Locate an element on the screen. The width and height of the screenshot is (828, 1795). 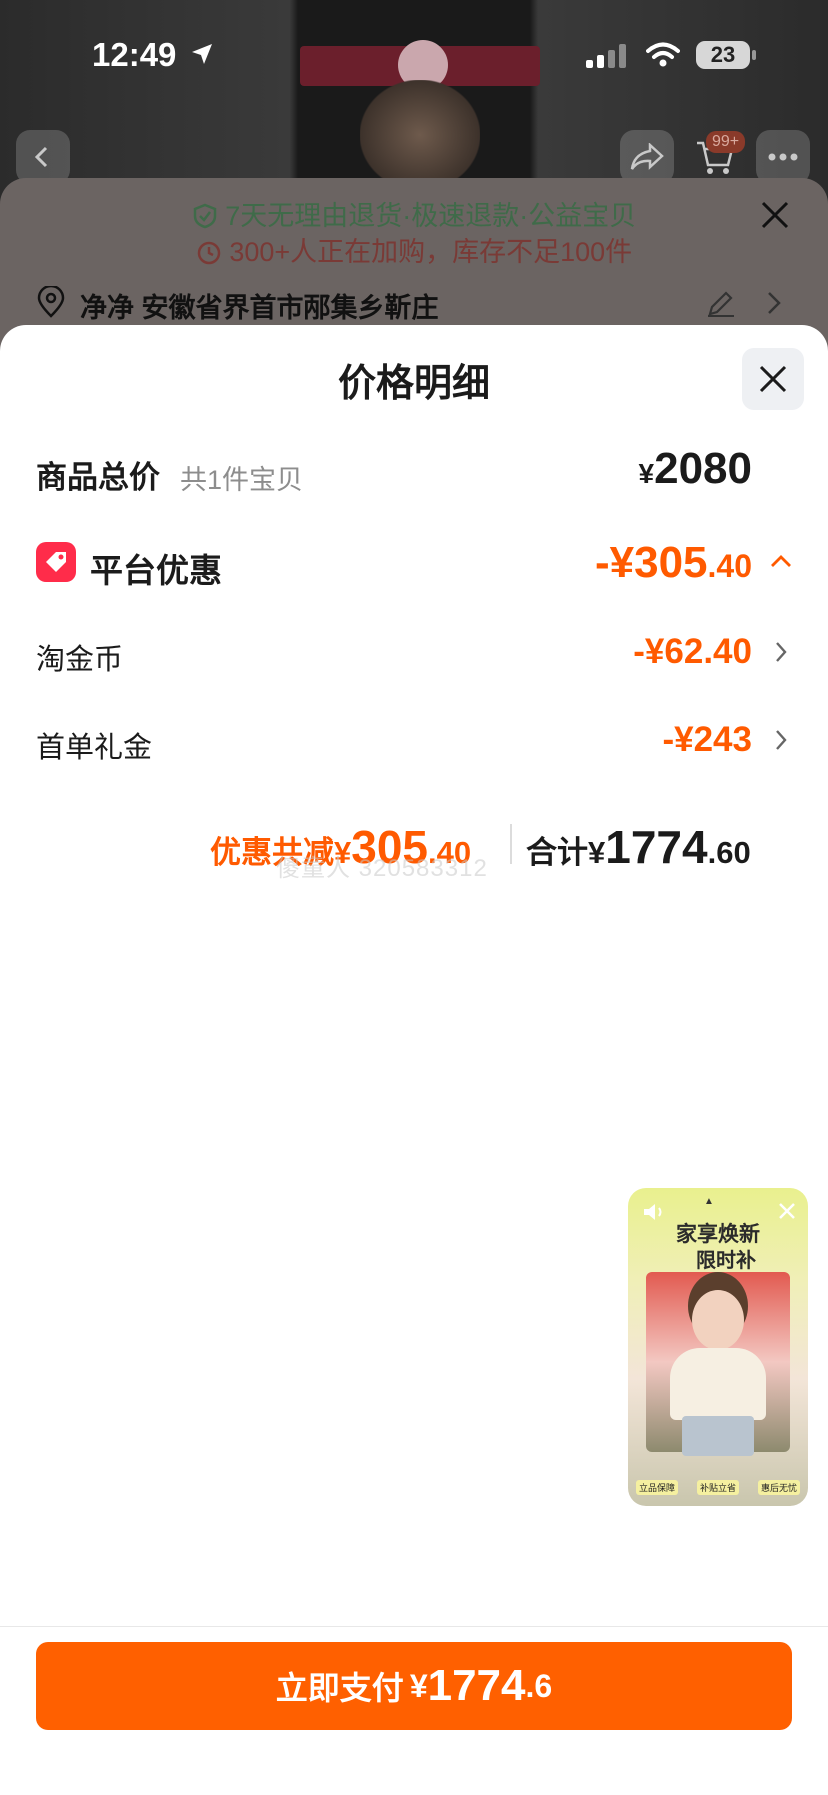
platform-discount-label: 平台优惠 is located at coordinates (156, 570).